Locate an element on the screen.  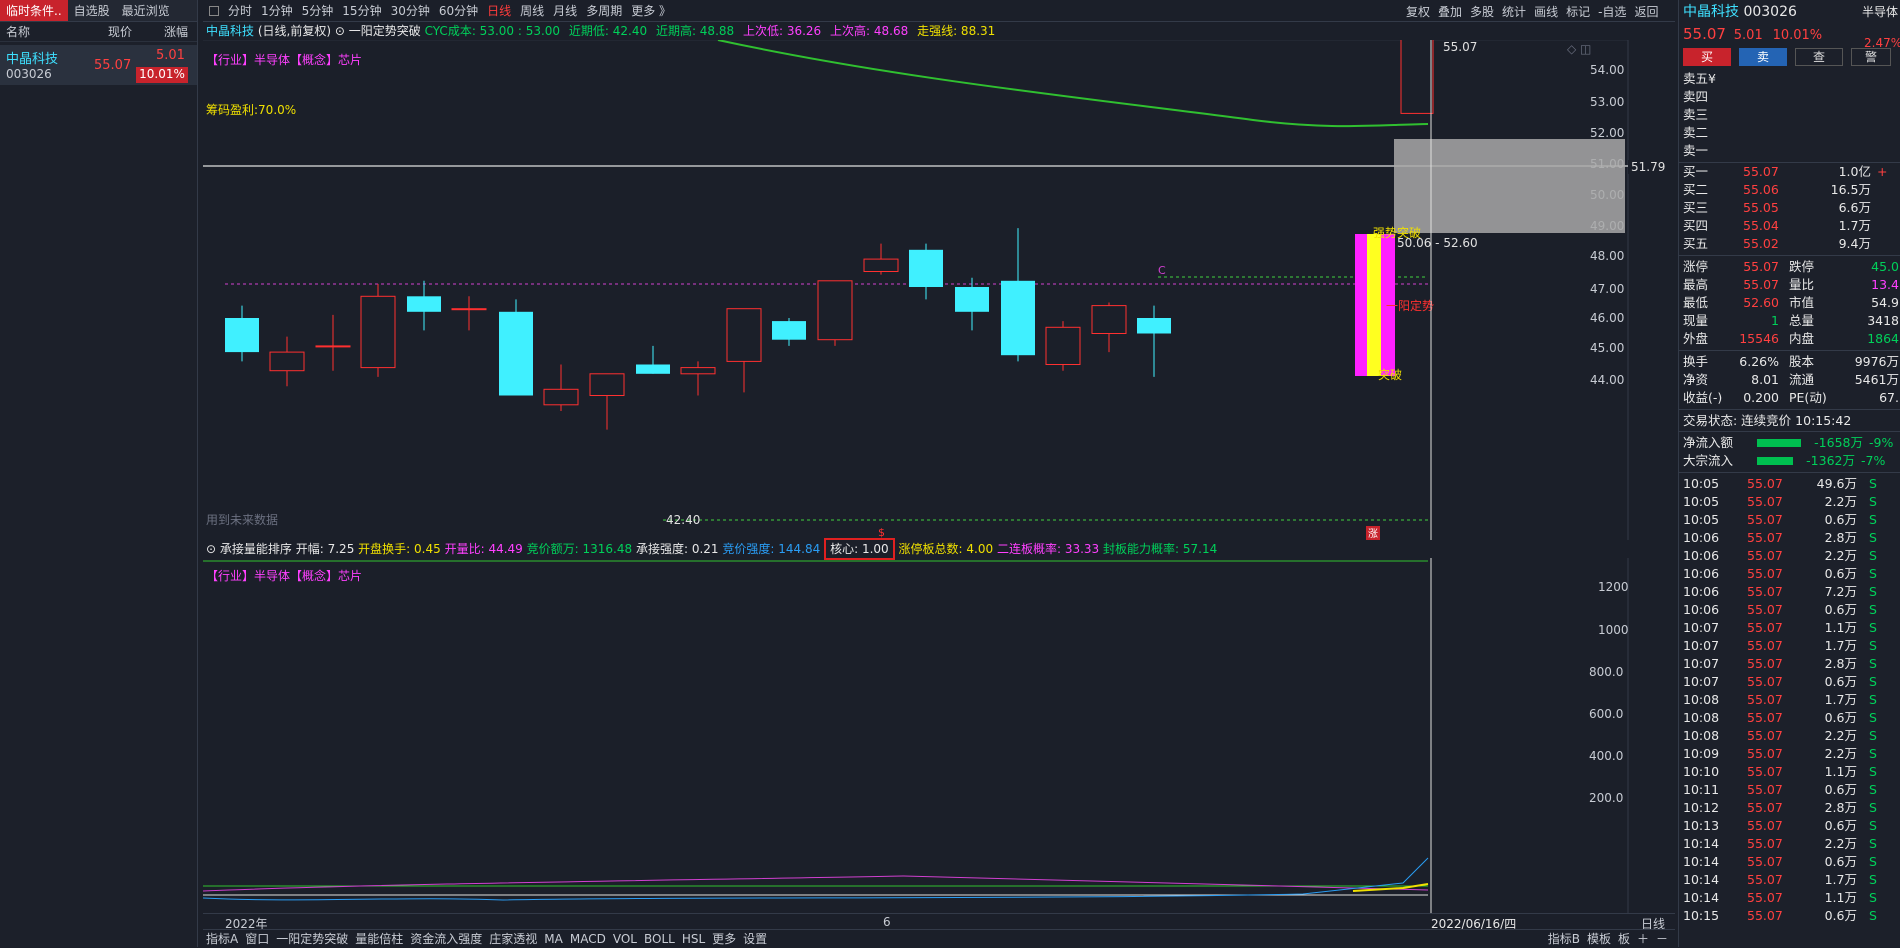
sub-title: 承接量能排序 is located at coordinates (256, 549).